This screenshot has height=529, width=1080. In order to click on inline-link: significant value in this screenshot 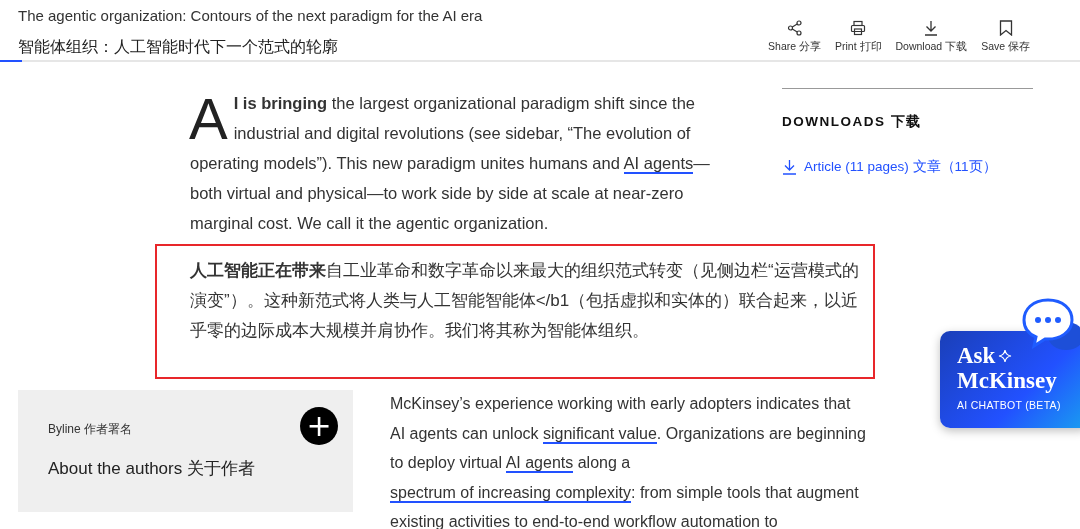, I will do `click(600, 434)`.